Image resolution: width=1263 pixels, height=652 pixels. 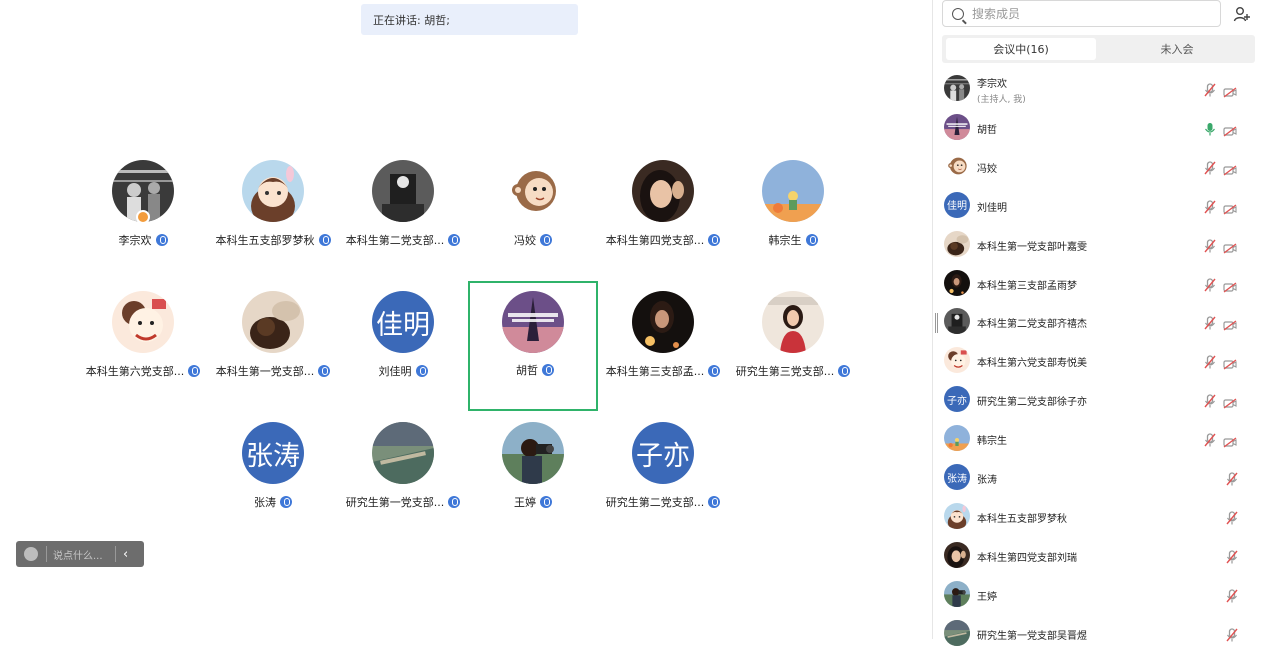 What do you see at coordinates (403, 371) in the screenshot?
I see `participant-caption: 刘佳明` at bounding box center [403, 371].